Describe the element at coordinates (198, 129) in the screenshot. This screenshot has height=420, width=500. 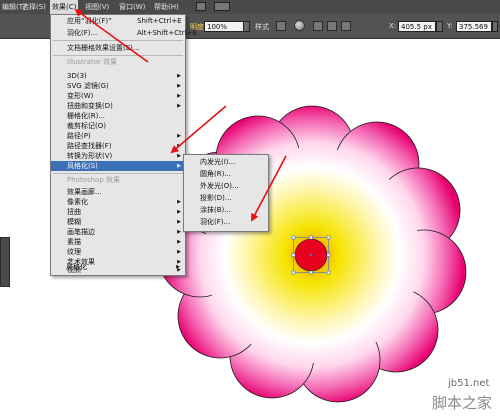
I see `arrow-to-stylize` at that location.